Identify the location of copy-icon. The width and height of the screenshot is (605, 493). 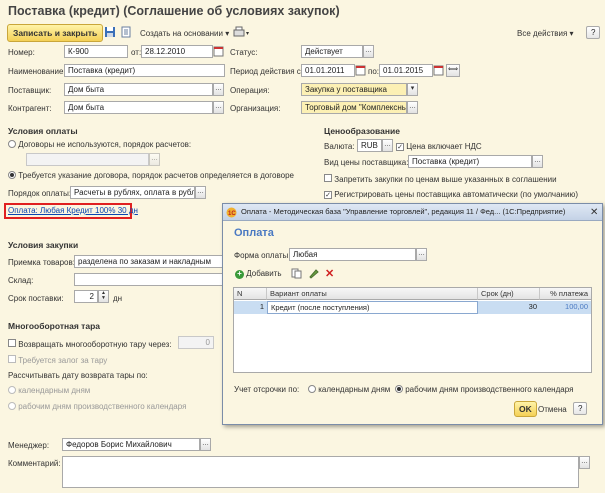
(296, 274).